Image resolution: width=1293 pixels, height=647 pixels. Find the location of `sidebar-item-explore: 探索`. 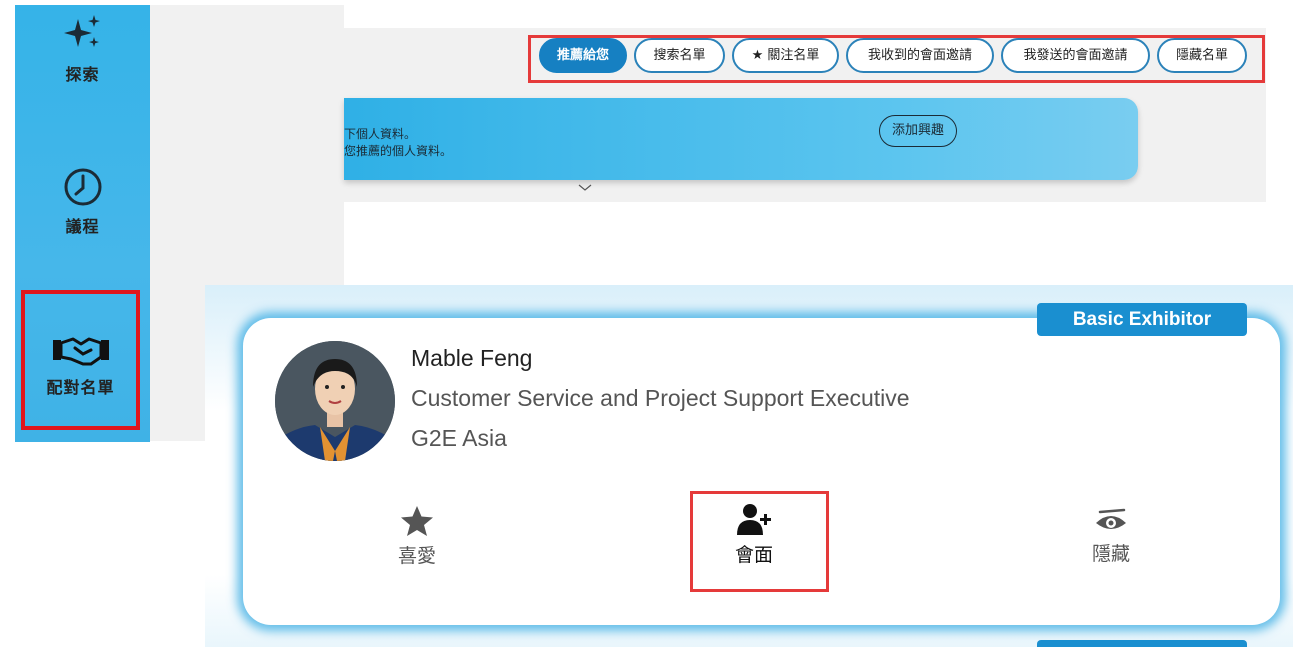

sidebar-item-explore: 探索 is located at coordinates (82, 49).